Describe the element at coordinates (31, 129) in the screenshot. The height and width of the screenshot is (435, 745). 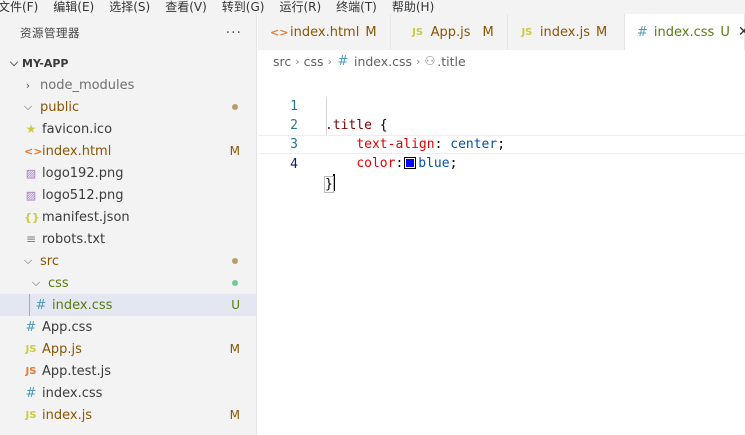
I see `favicon-file-icon: ★` at that location.